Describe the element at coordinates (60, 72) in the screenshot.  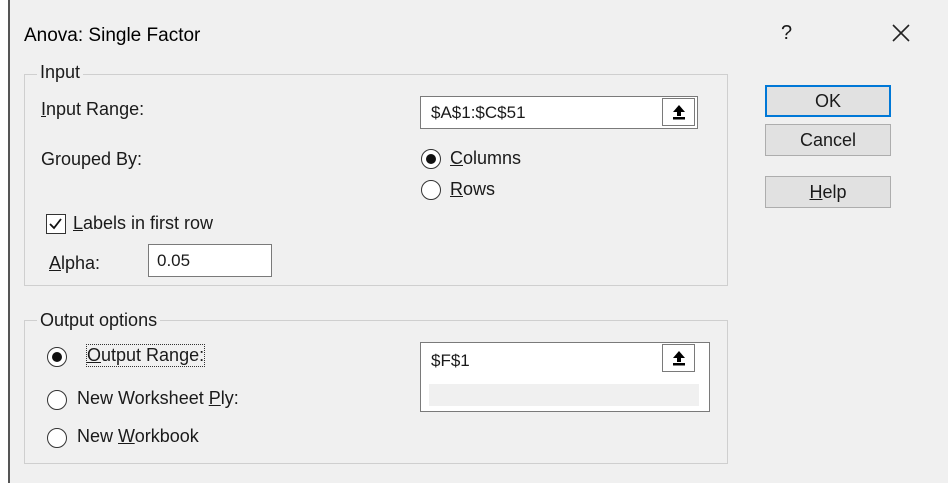
I see `input-group-legend: Input` at that location.